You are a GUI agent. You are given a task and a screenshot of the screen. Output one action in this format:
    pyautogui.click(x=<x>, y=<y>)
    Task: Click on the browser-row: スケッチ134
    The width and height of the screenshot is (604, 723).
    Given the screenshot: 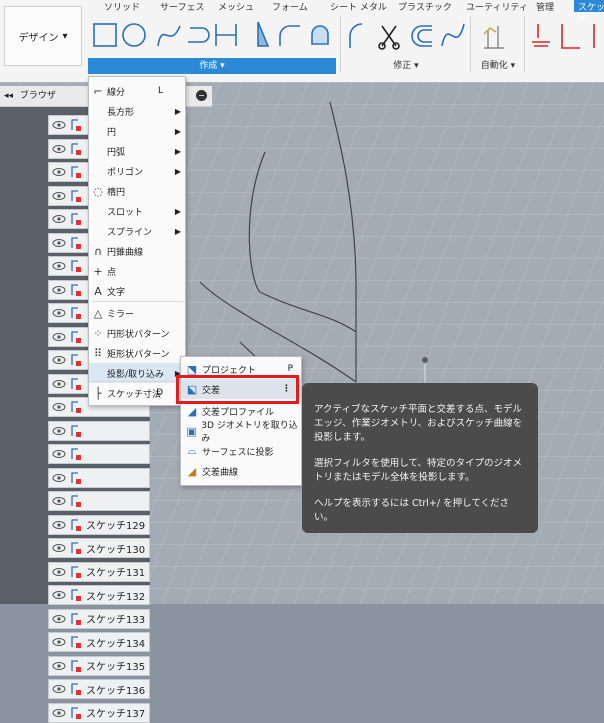 What is the action you would take?
    pyautogui.click(x=99, y=642)
    